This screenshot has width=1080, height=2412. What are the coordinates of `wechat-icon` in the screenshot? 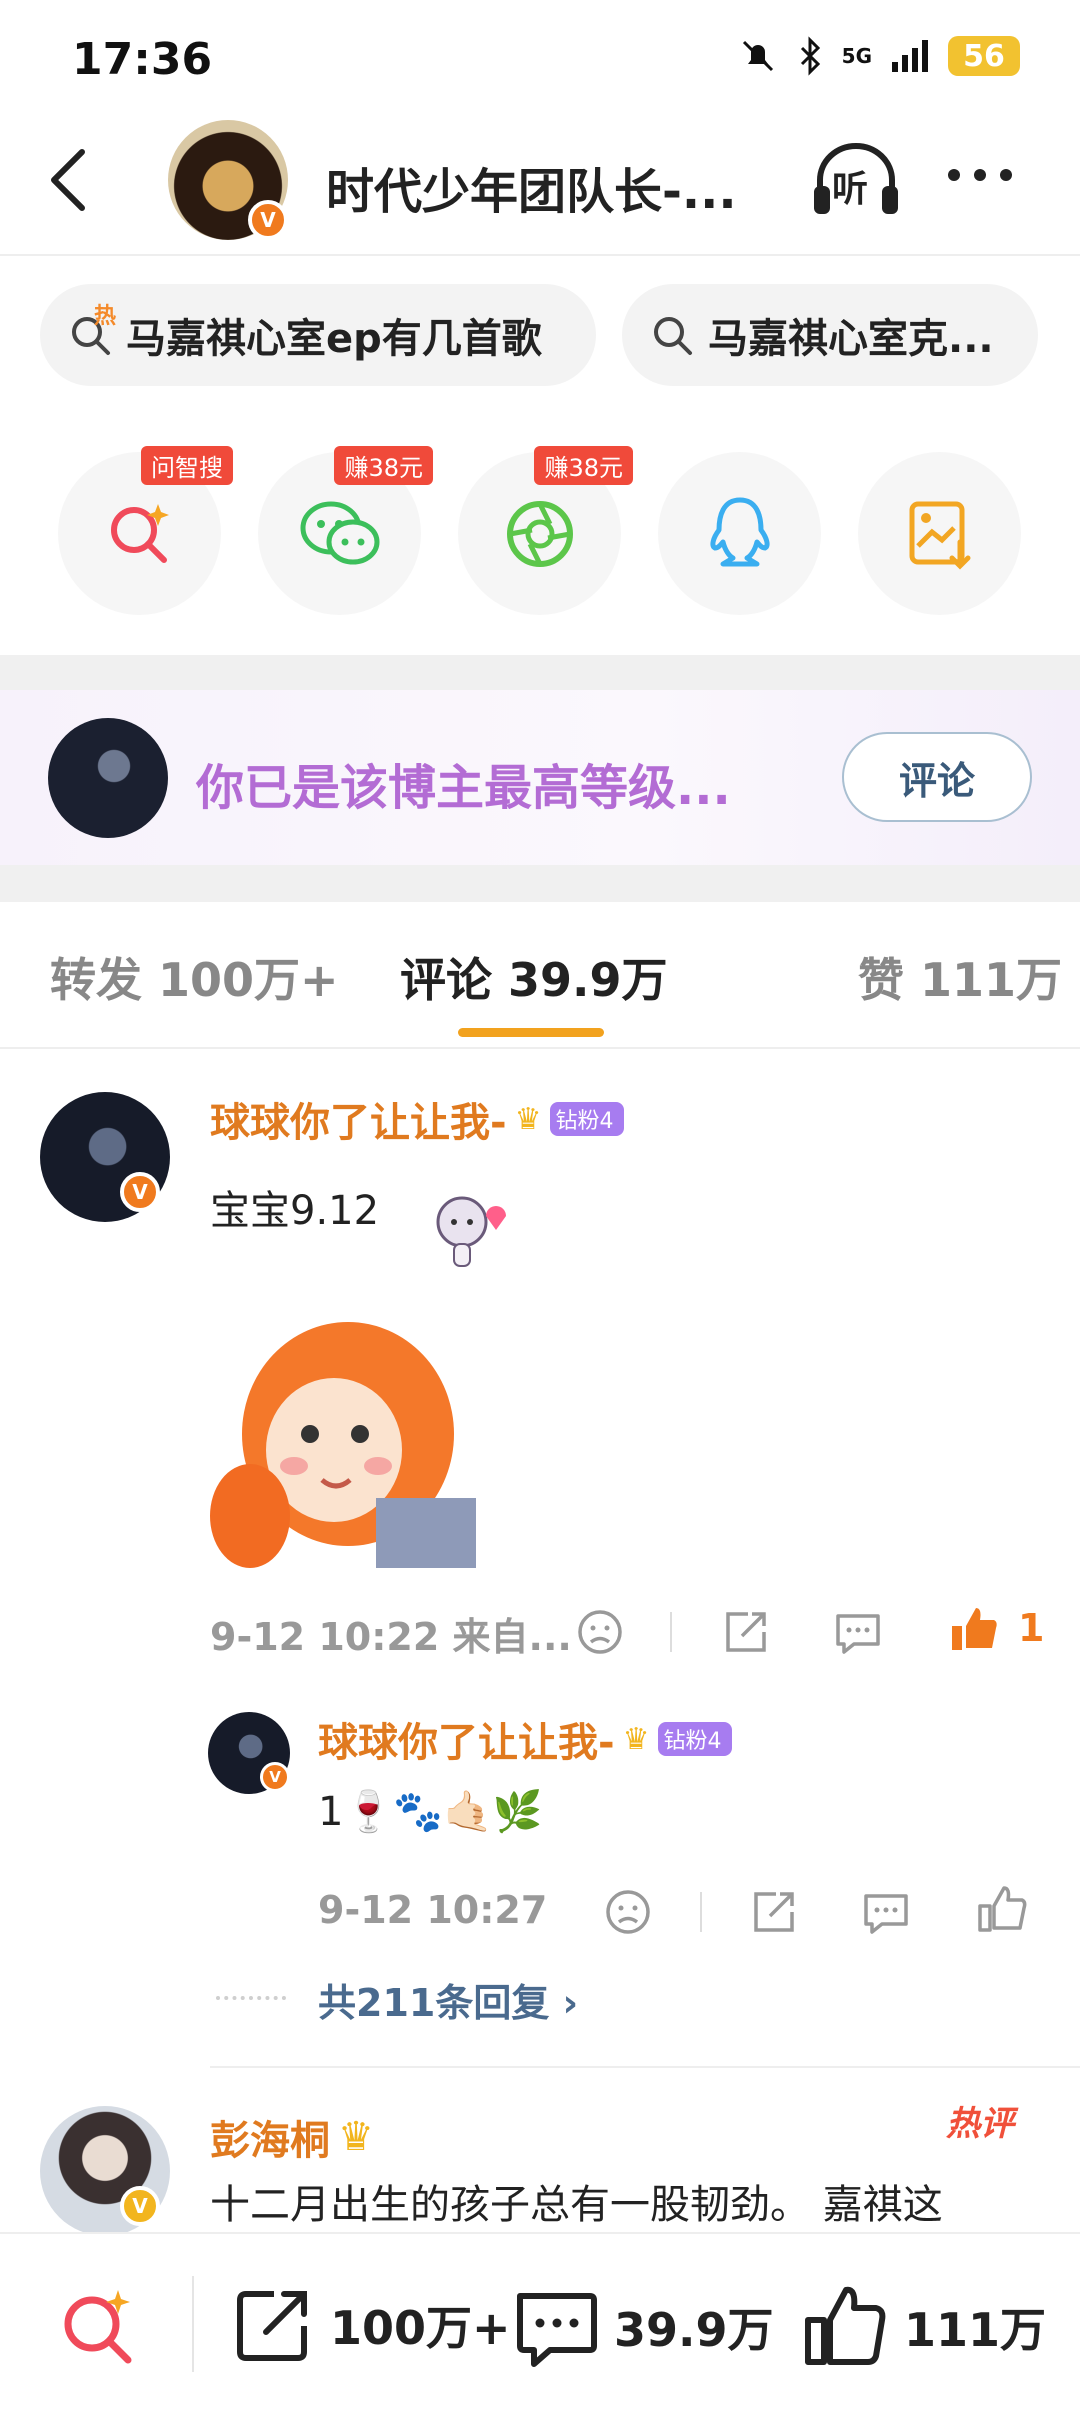 It's located at (339, 532).